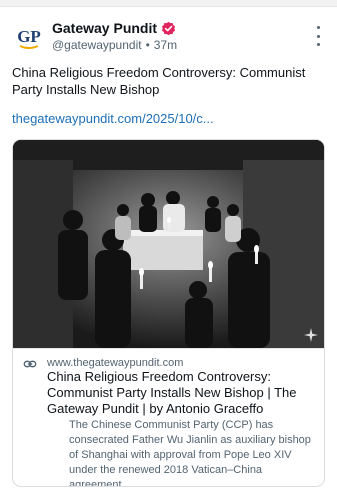 This screenshot has height=500, width=337. Describe the element at coordinates (165, 45) in the screenshot. I see `timestamp: 37m` at that location.